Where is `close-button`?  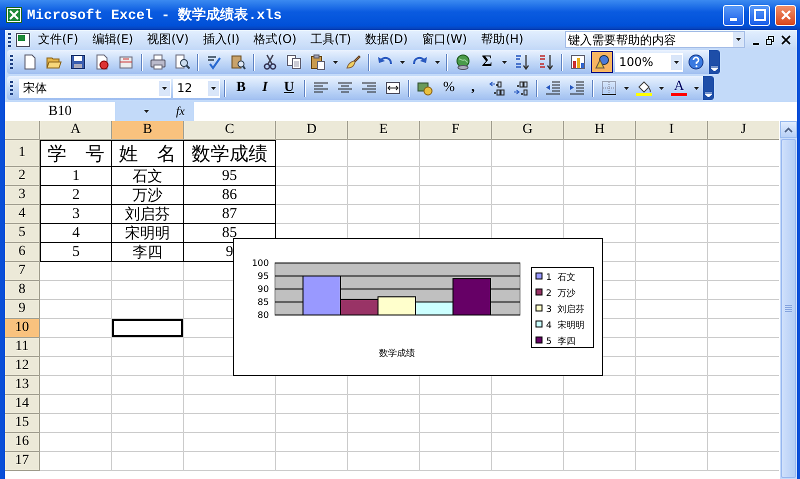 close-button is located at coordinates (785, 15).